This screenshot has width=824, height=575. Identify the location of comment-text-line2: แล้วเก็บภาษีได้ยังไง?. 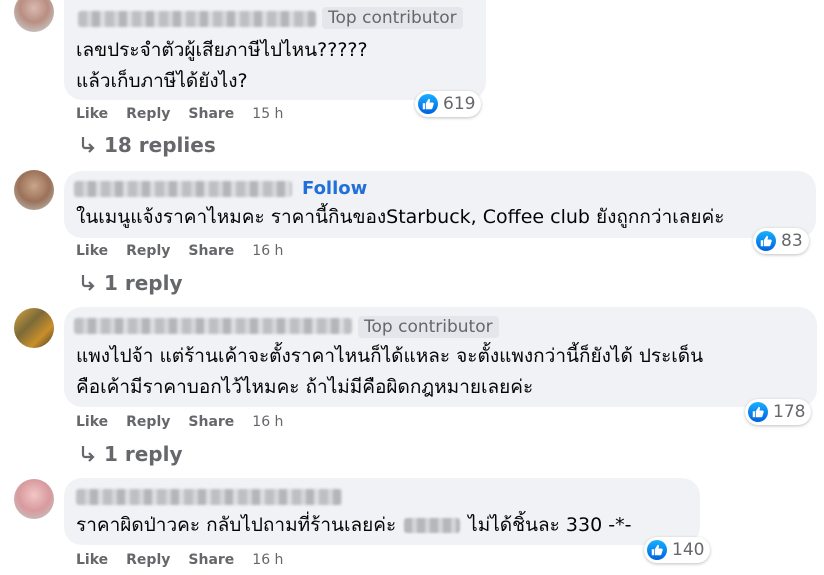
(162, 81).